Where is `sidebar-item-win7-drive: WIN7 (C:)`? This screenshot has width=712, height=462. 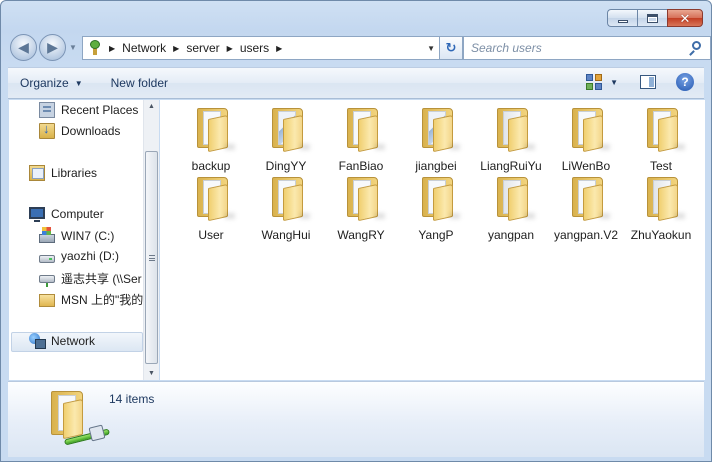
sidebar-item-win7-drive: WIN7 (C:) is located at coordinates (77, 235).